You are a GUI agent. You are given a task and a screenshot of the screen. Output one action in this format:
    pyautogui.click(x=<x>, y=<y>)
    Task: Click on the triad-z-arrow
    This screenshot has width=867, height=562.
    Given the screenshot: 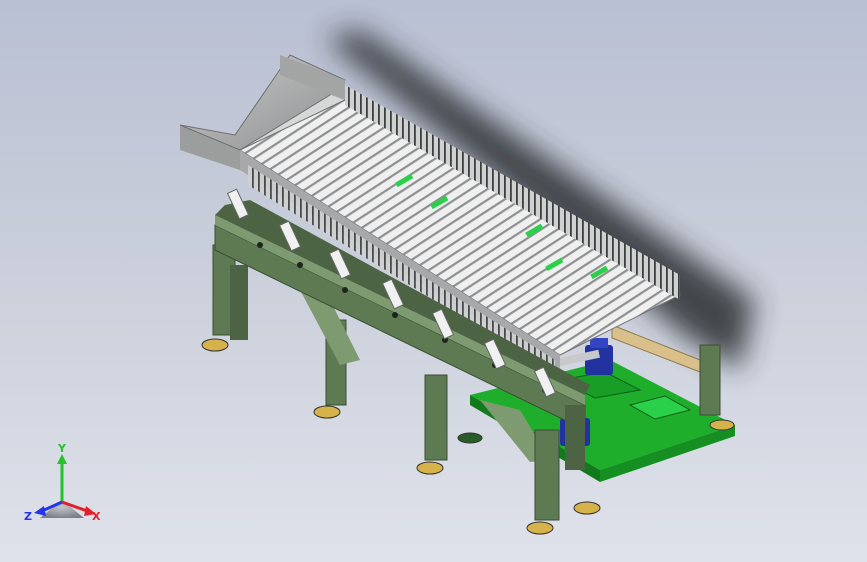 What is the action you would take?
    pyautogui.click(x=40, y=511)
    